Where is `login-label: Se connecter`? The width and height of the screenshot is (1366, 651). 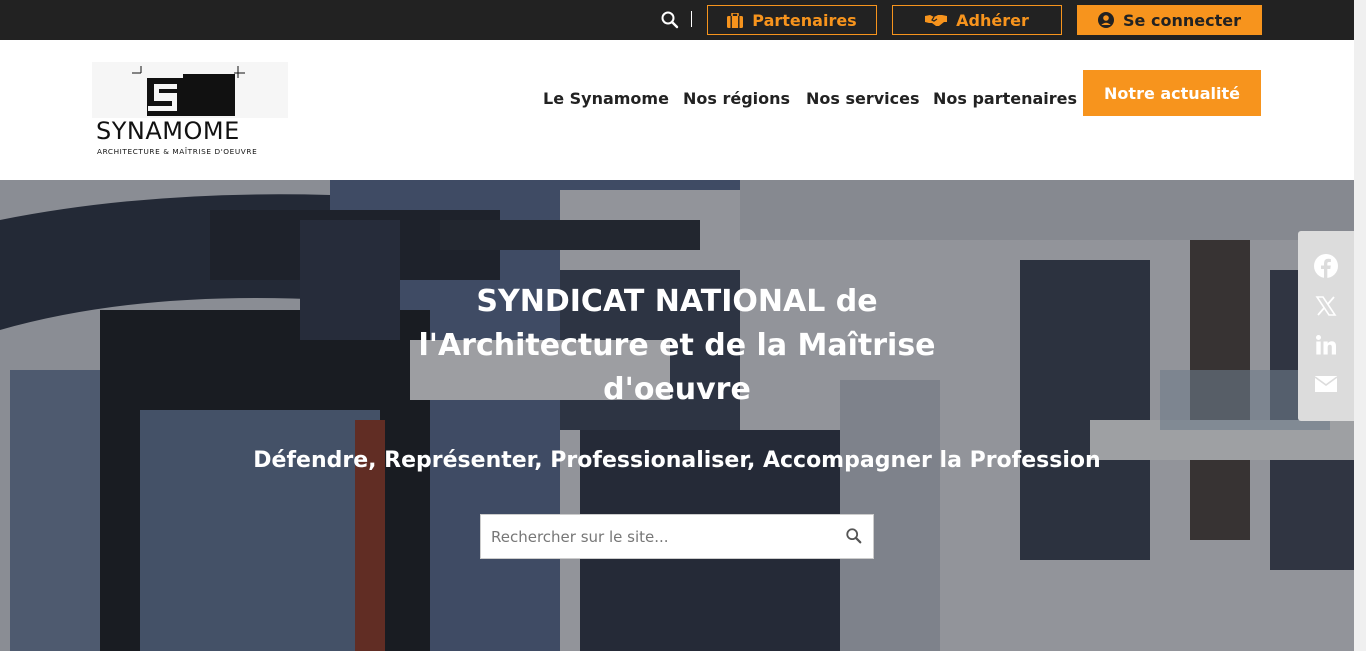 login-label: Se connecter is located at coordinates (1182, 20).